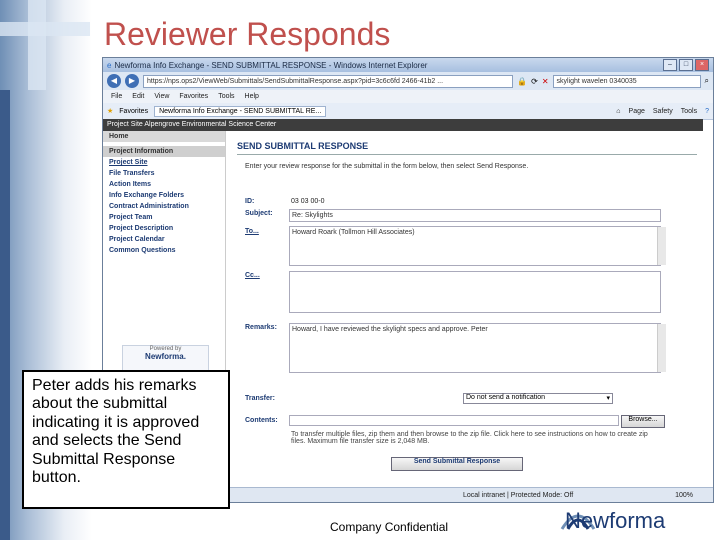  Describe the element at coordinates (308, 201) in the screenshot. I see `id-value: 03 03 00-0` at that location.